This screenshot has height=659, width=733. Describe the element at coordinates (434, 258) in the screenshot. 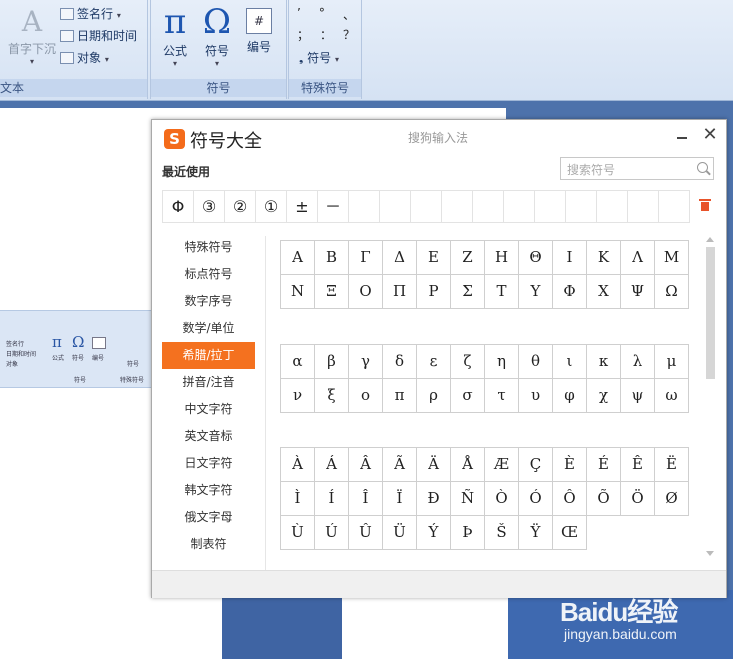

I see `symbol-cell: Ε` at that location.